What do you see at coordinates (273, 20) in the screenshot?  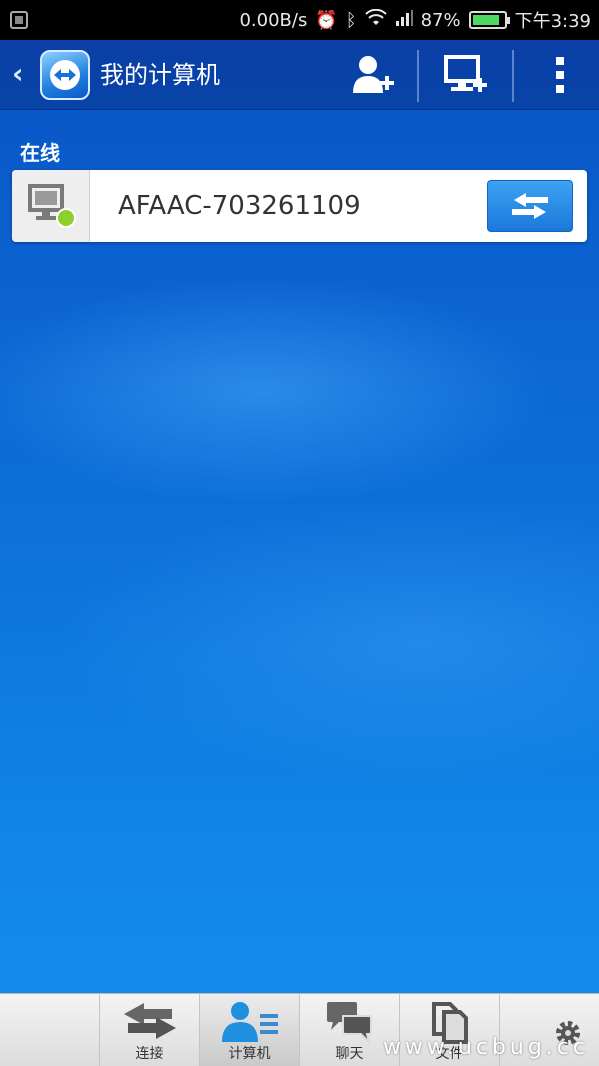 I see `network-speed: 0.00B/s` at bounding box center [273, 20].